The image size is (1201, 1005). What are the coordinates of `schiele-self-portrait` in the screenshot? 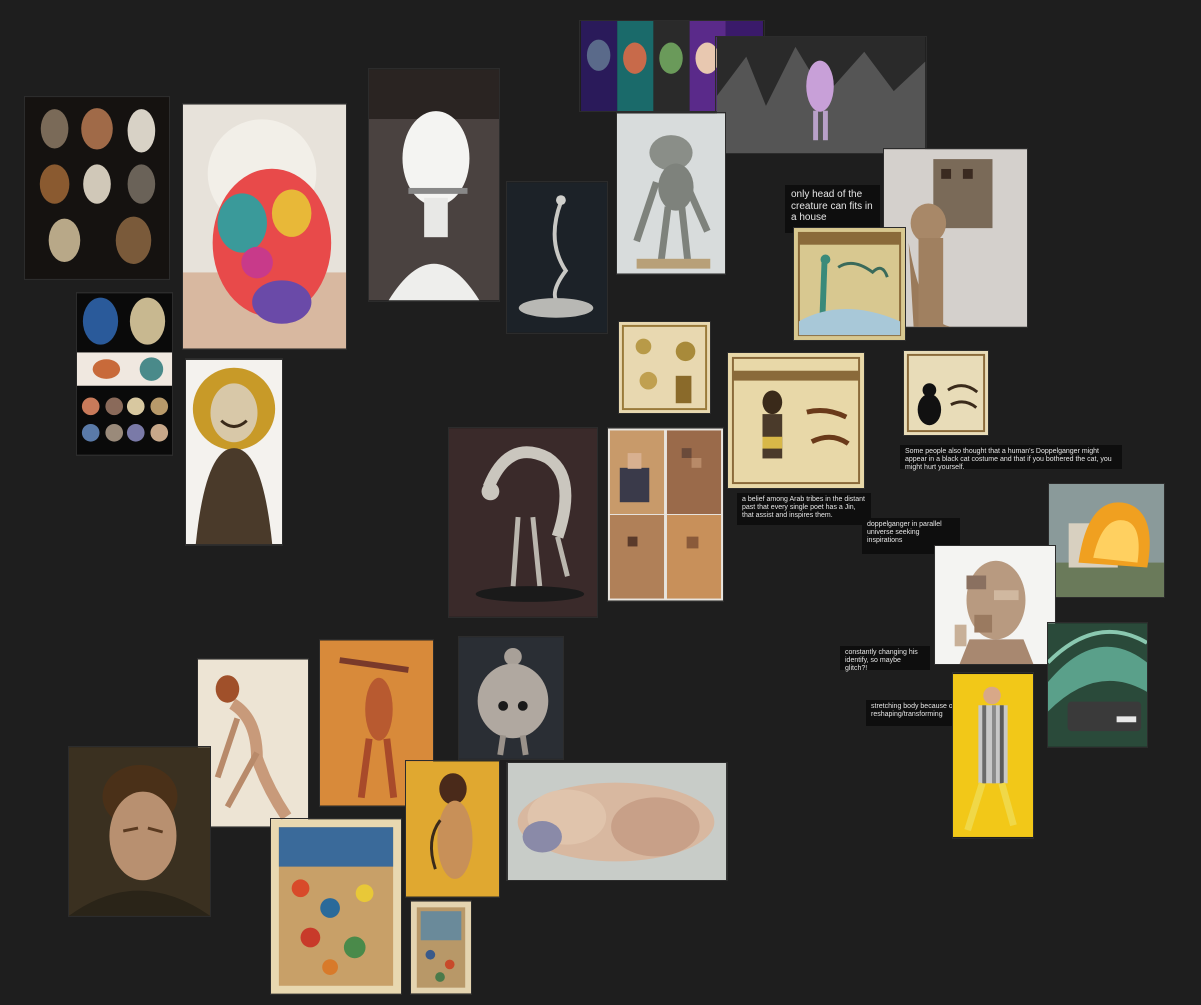 It's located at (452, 829).